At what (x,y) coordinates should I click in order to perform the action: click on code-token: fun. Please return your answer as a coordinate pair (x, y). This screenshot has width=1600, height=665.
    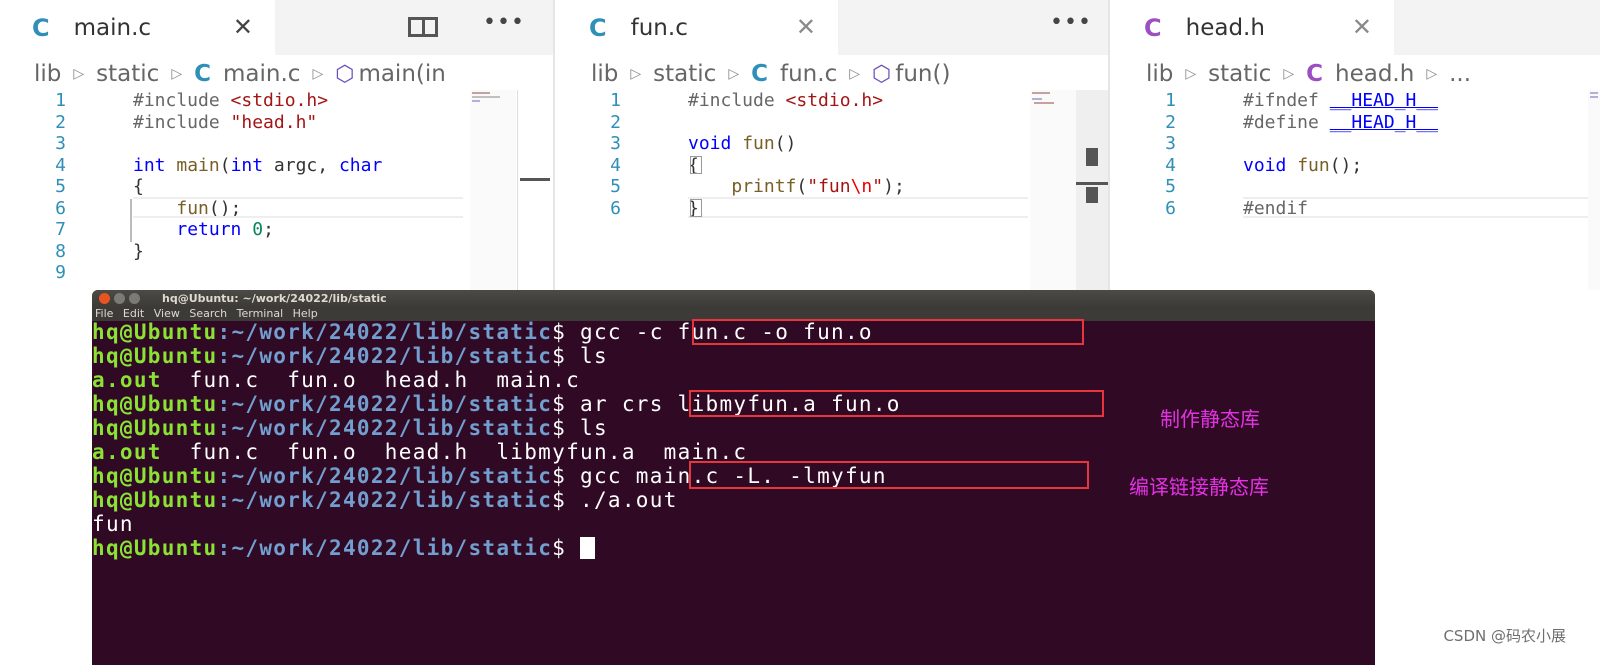
    Looking at the image, I should click on (1313, 165).